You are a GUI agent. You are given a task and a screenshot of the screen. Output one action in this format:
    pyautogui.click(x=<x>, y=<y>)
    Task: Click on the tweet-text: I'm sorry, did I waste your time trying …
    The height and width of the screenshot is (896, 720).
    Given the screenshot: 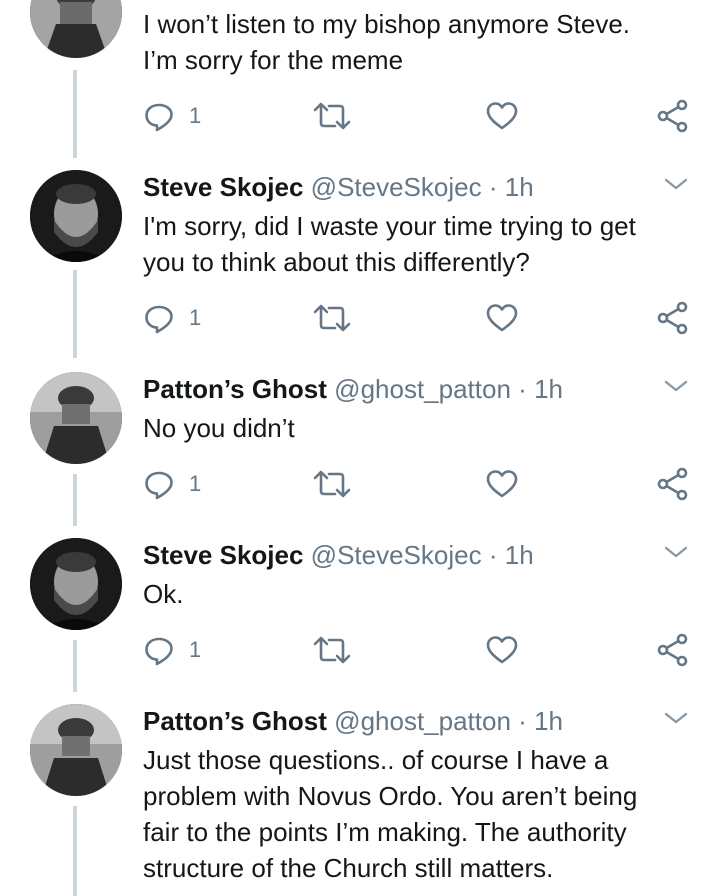 What is the action you would take?
    pyautogui.click(x=389, y=244)
    